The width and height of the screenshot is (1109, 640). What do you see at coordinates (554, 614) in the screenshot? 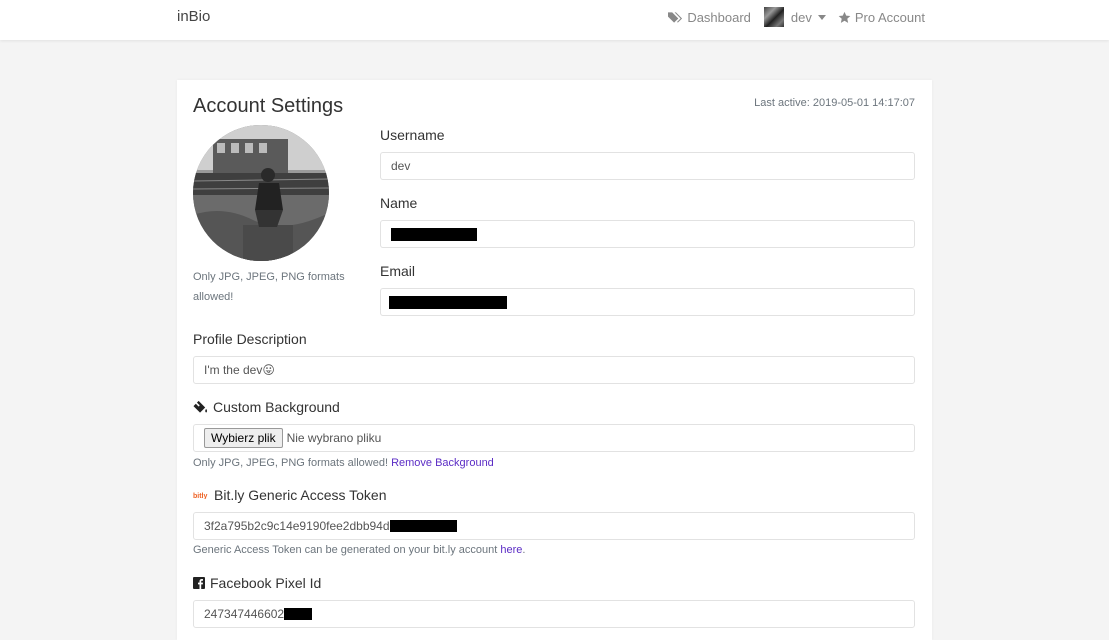
I see `facebook-pixel-input: 247347446602` at bounding box center [554, 614].